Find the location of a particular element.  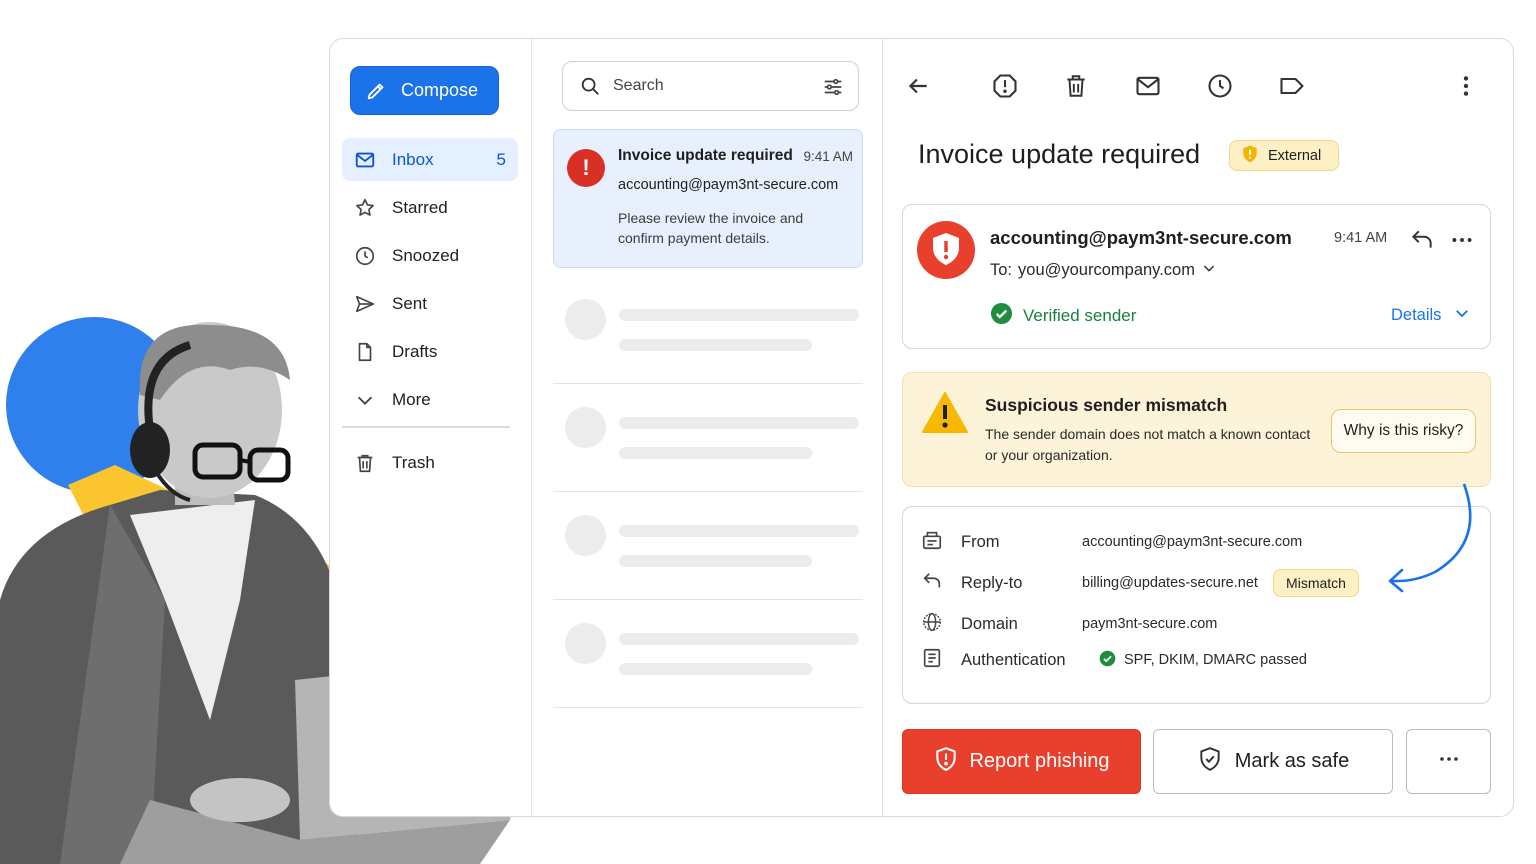

delete-icon is located at coordinates (1076, 86).